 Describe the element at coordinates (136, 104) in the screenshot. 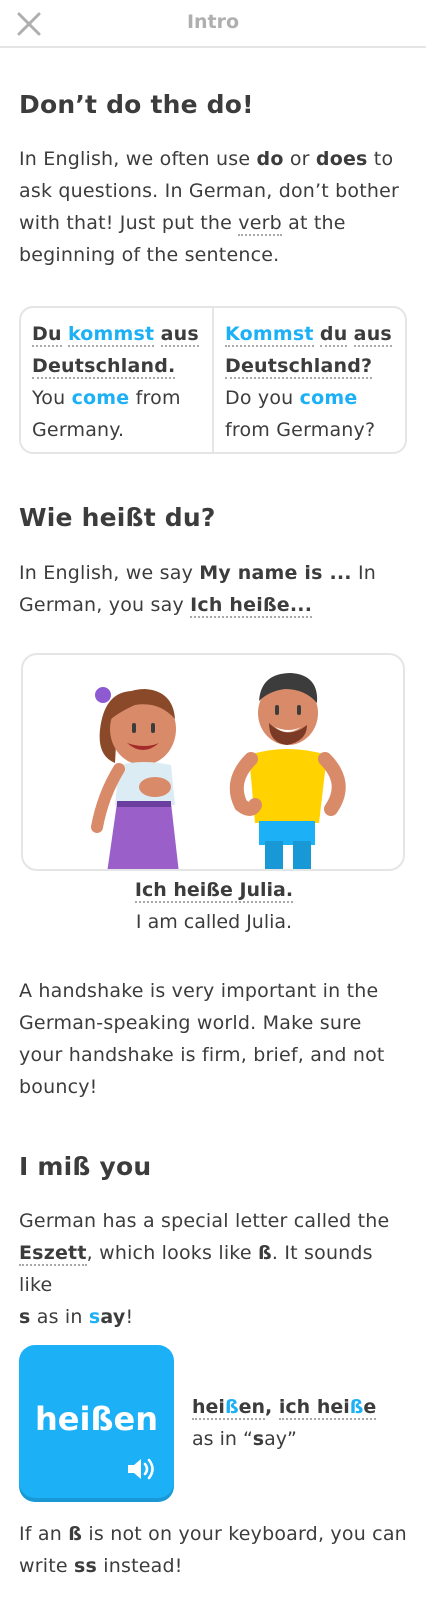

I see `section-heading-do: Don’t do the do!` at that location.